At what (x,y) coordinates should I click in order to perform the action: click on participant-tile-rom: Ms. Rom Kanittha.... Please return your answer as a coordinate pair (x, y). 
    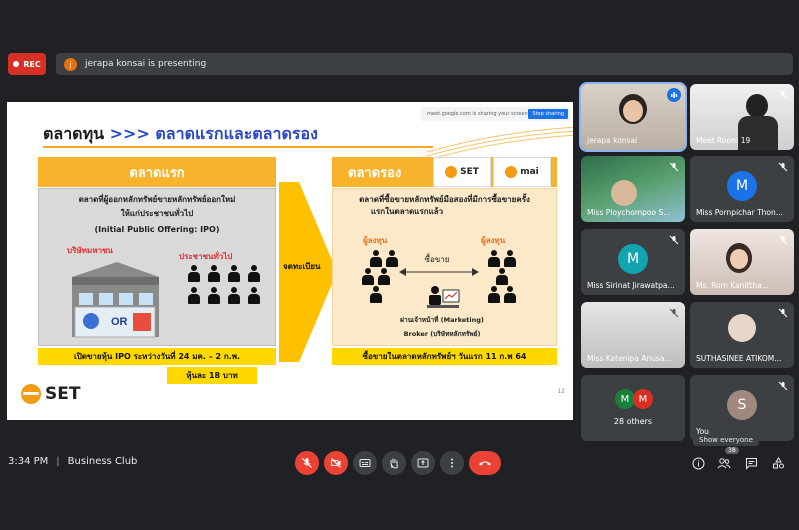
    Looking at the image, I should click on (742, 262).